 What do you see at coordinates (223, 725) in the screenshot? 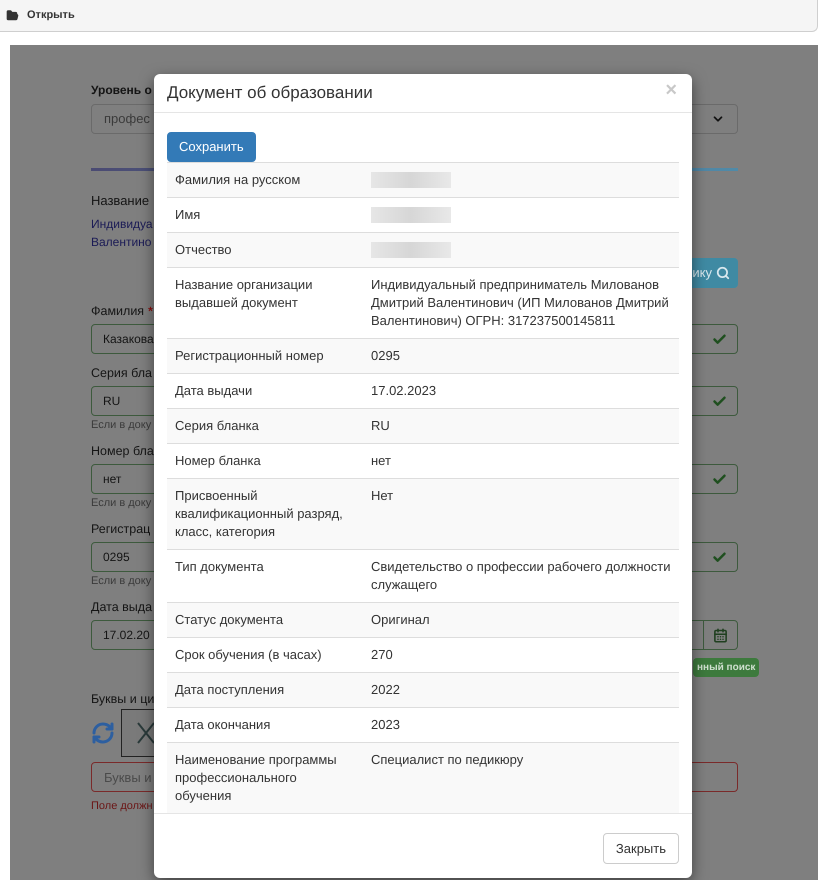
I see `table-cell-text: Дата окончания` at bounding box center [223, 725].